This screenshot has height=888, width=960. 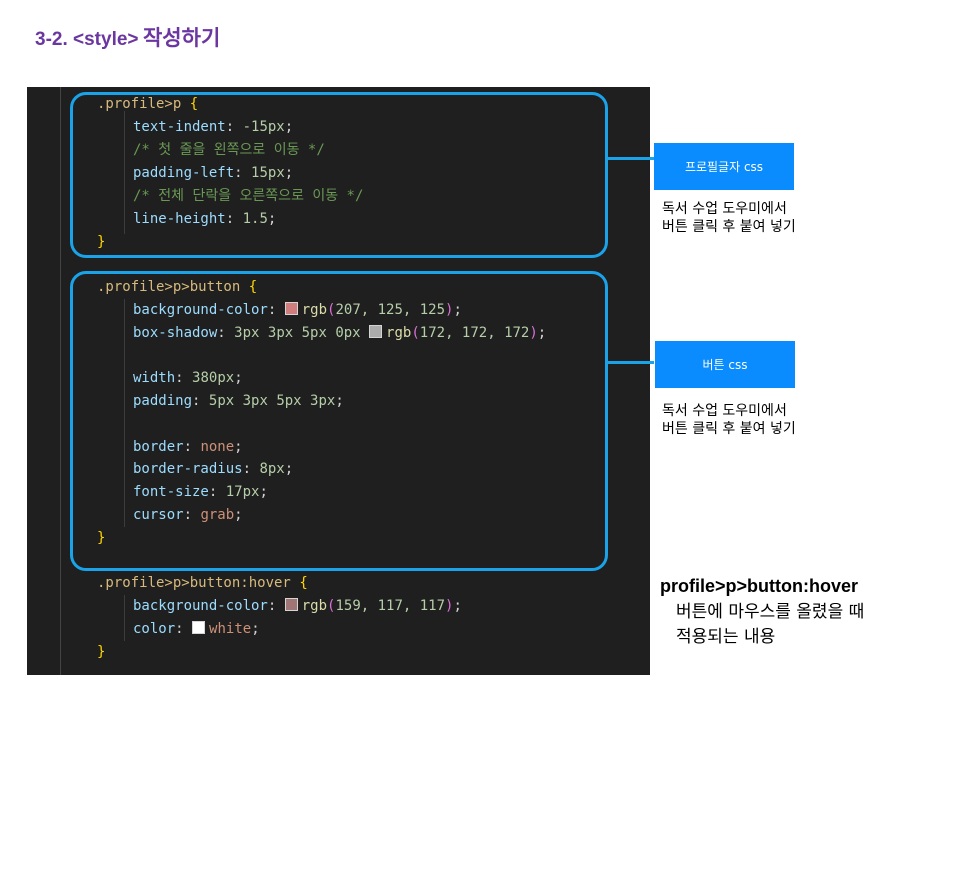 What do you see at coordinates (631, 362) in the screenshot?
I see `button-connector` at bounding box center [631, 362].